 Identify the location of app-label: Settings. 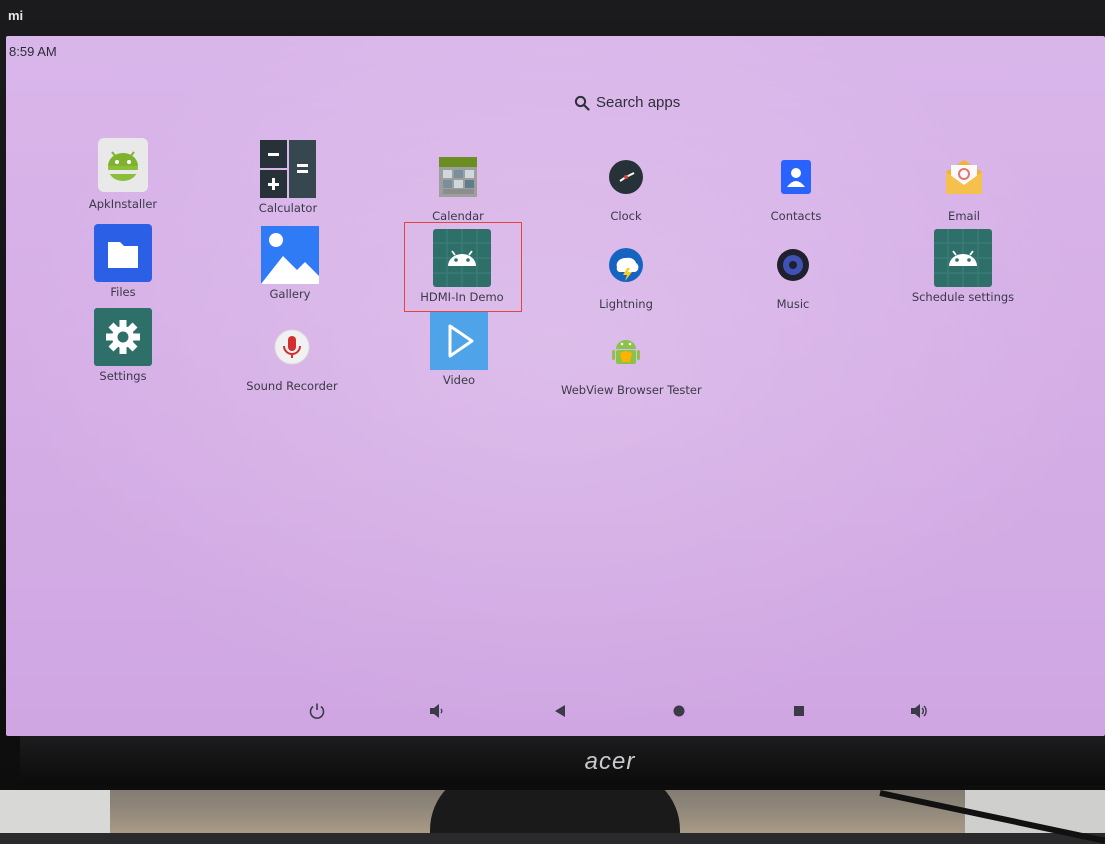
(123, 376).